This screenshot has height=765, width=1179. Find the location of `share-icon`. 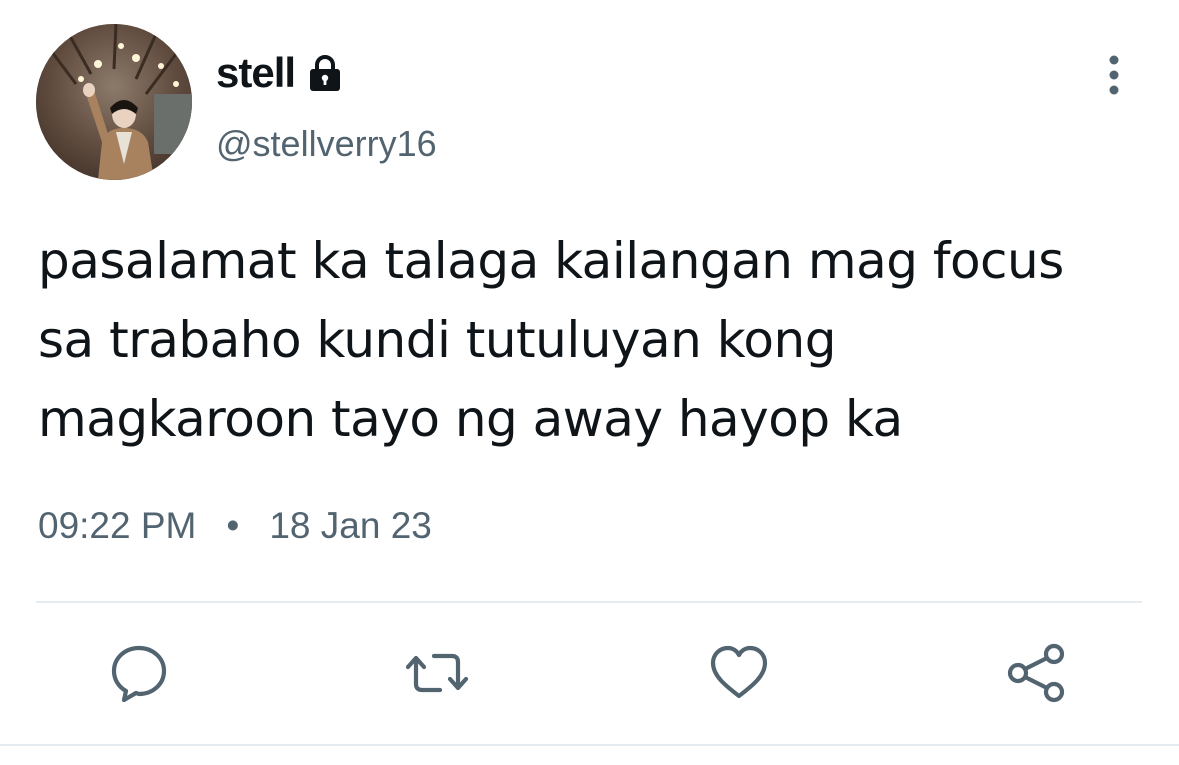

share-icon is located at coordinates (1036, 673).